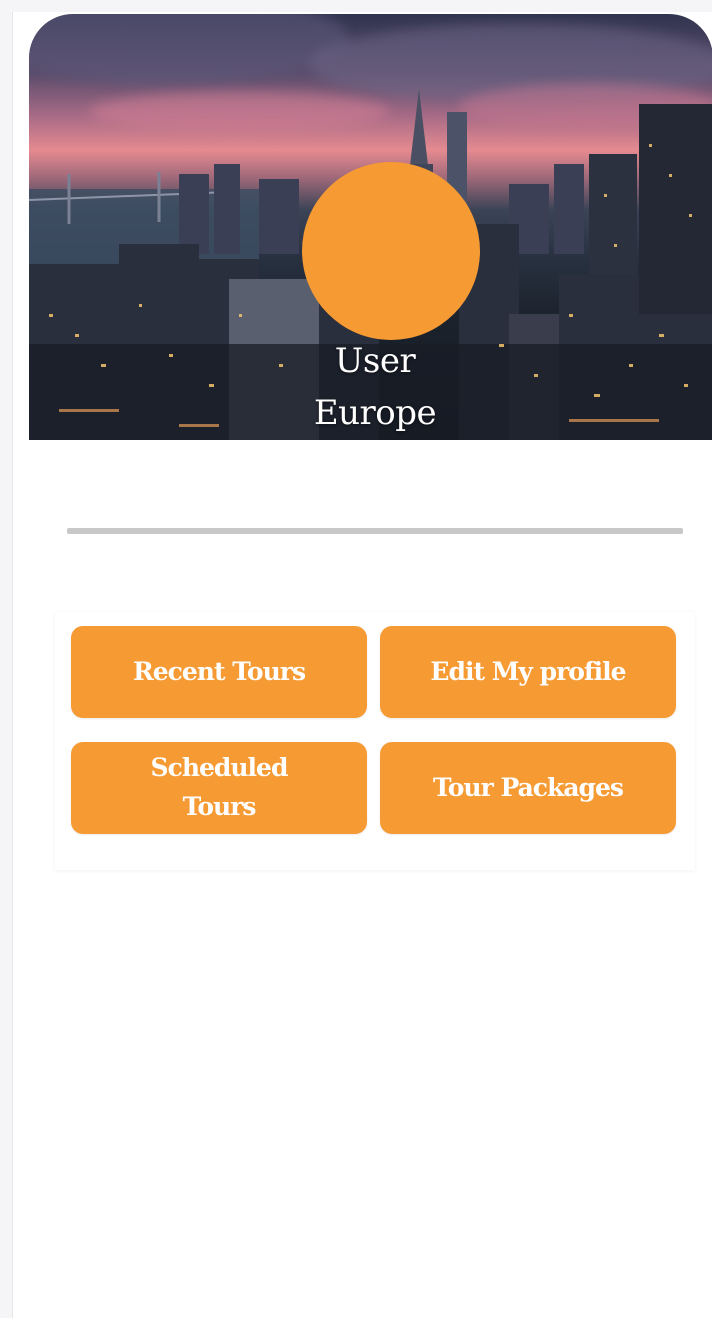 This screenshot has height=1318, width=712. I want to click on scheduled-tours-button: Scheduled Tours, so click(219, 788).